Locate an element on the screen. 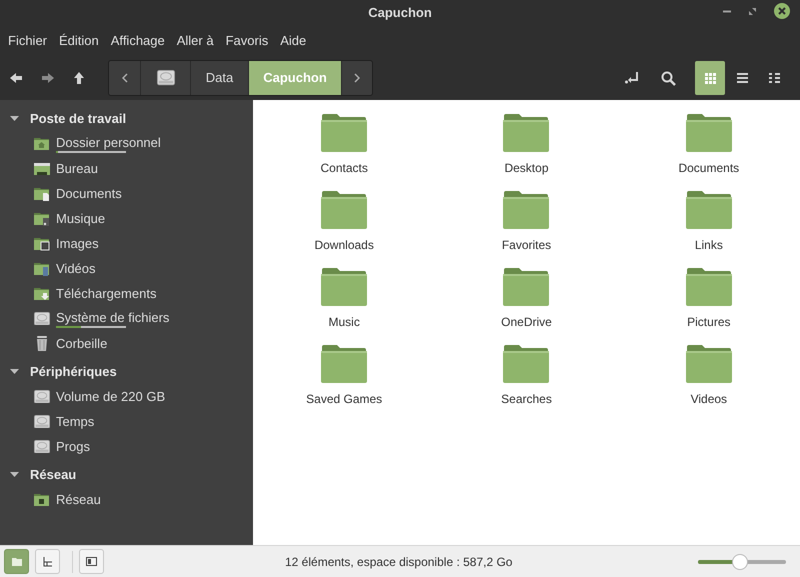 This screenshot has width=800, height=577. menu-item: Fichier is located at coordinates (28, 41).